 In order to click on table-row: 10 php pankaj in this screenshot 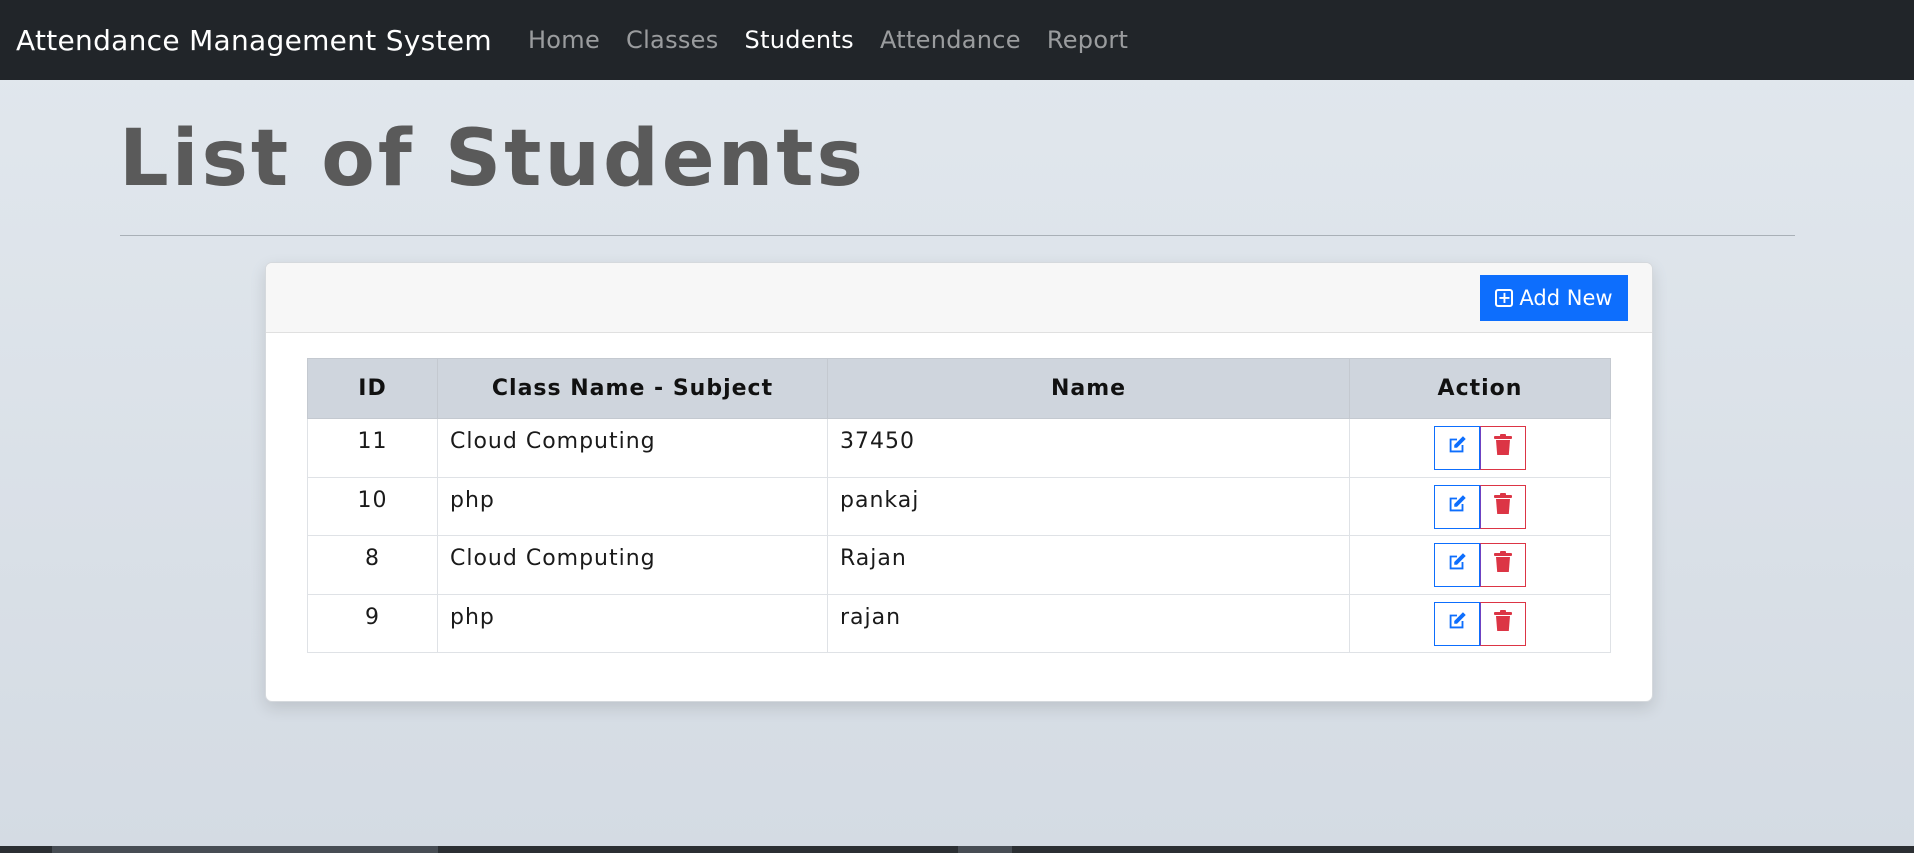, I will do `click(959, 506)`.